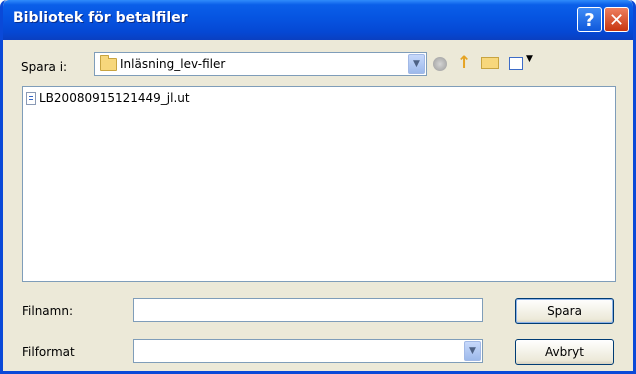 The width and height of the screenshot is (636, 374). I want to click on cancel-button: Avbryt, so click(564, 352).